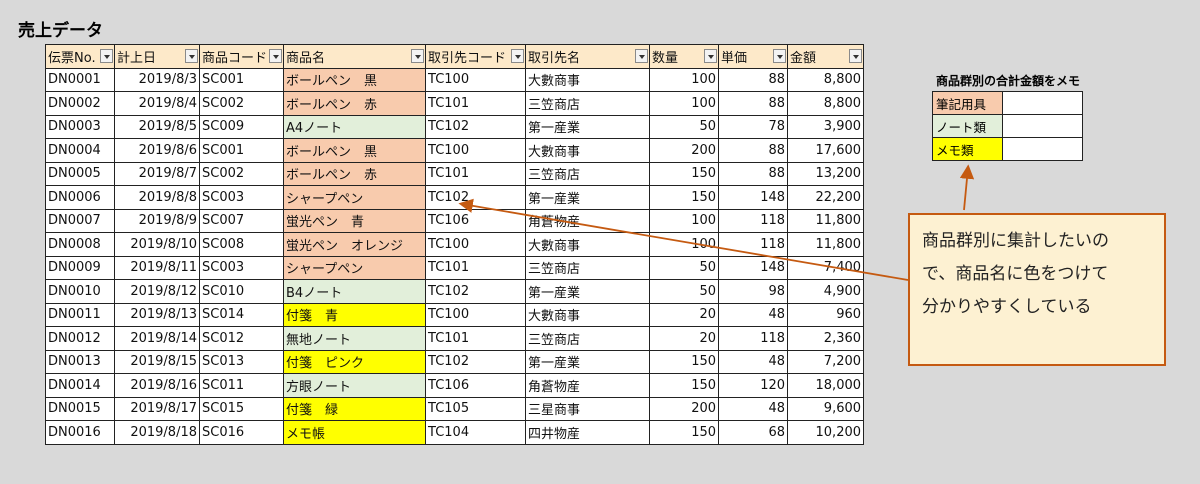  What do you see at coordinates (967, 187) in the screenshot?
I see `arrow-to-summary` at bounding box center [967, 187].